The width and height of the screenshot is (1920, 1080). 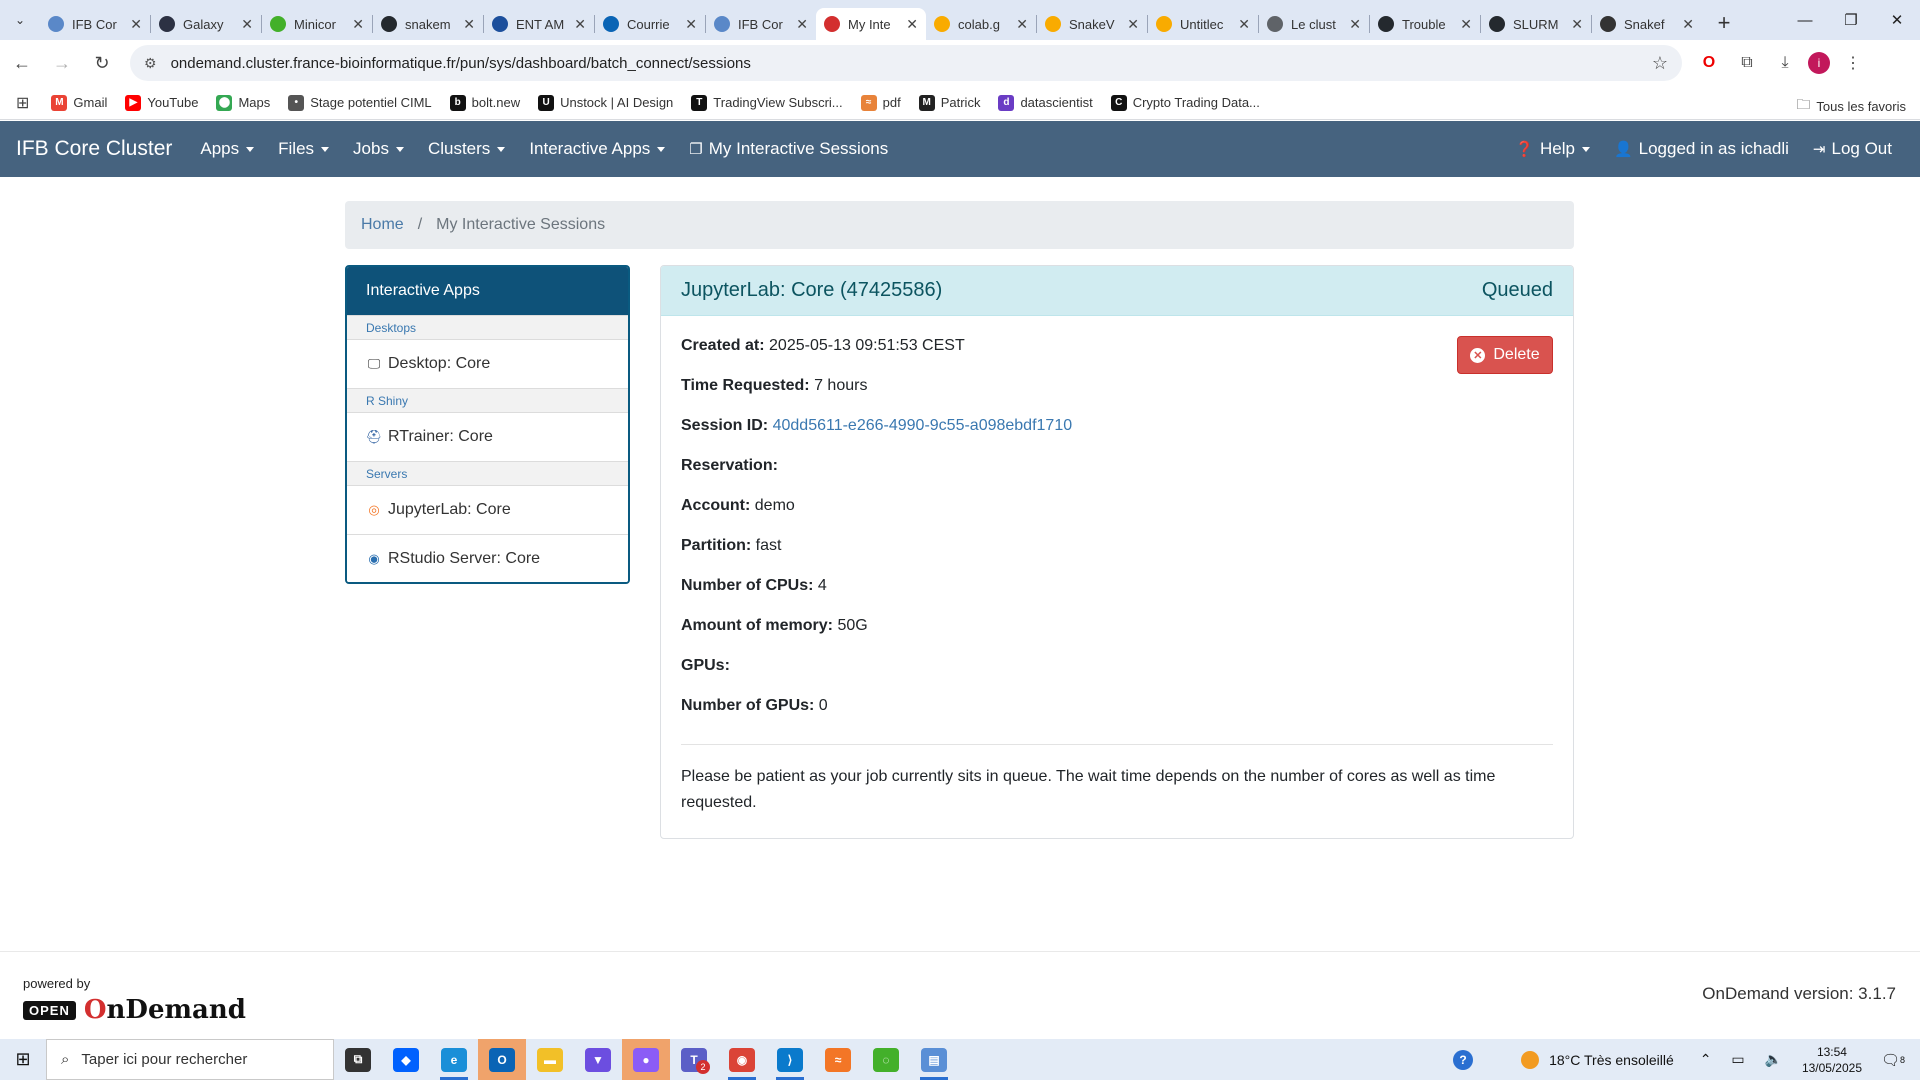 What do you see at coordinates (502, 1059) in the screenshot?
I see `taskbar-app: O` at bounding box center [502, 1059].